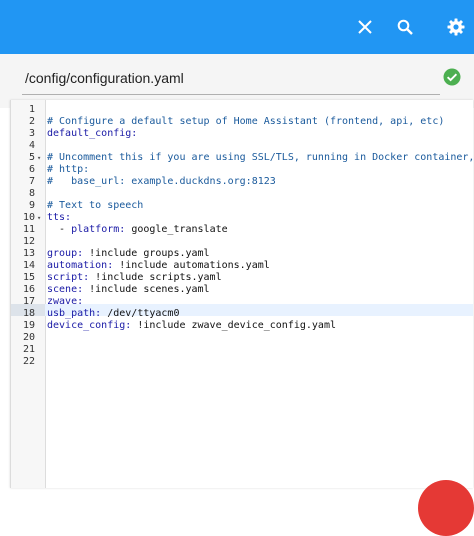  Describe the element at coordinates (242, 350) in the screenshot. I see `code-line: 21` at that location.